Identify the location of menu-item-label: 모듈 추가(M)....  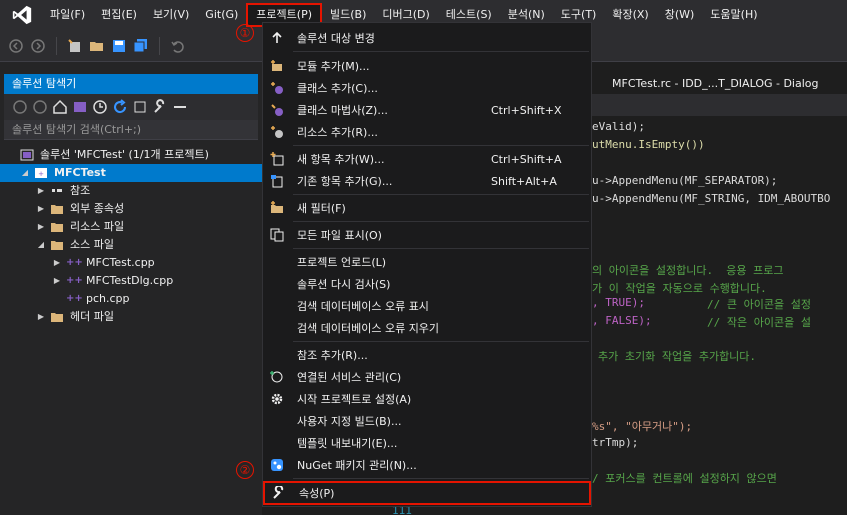
(333, 66).